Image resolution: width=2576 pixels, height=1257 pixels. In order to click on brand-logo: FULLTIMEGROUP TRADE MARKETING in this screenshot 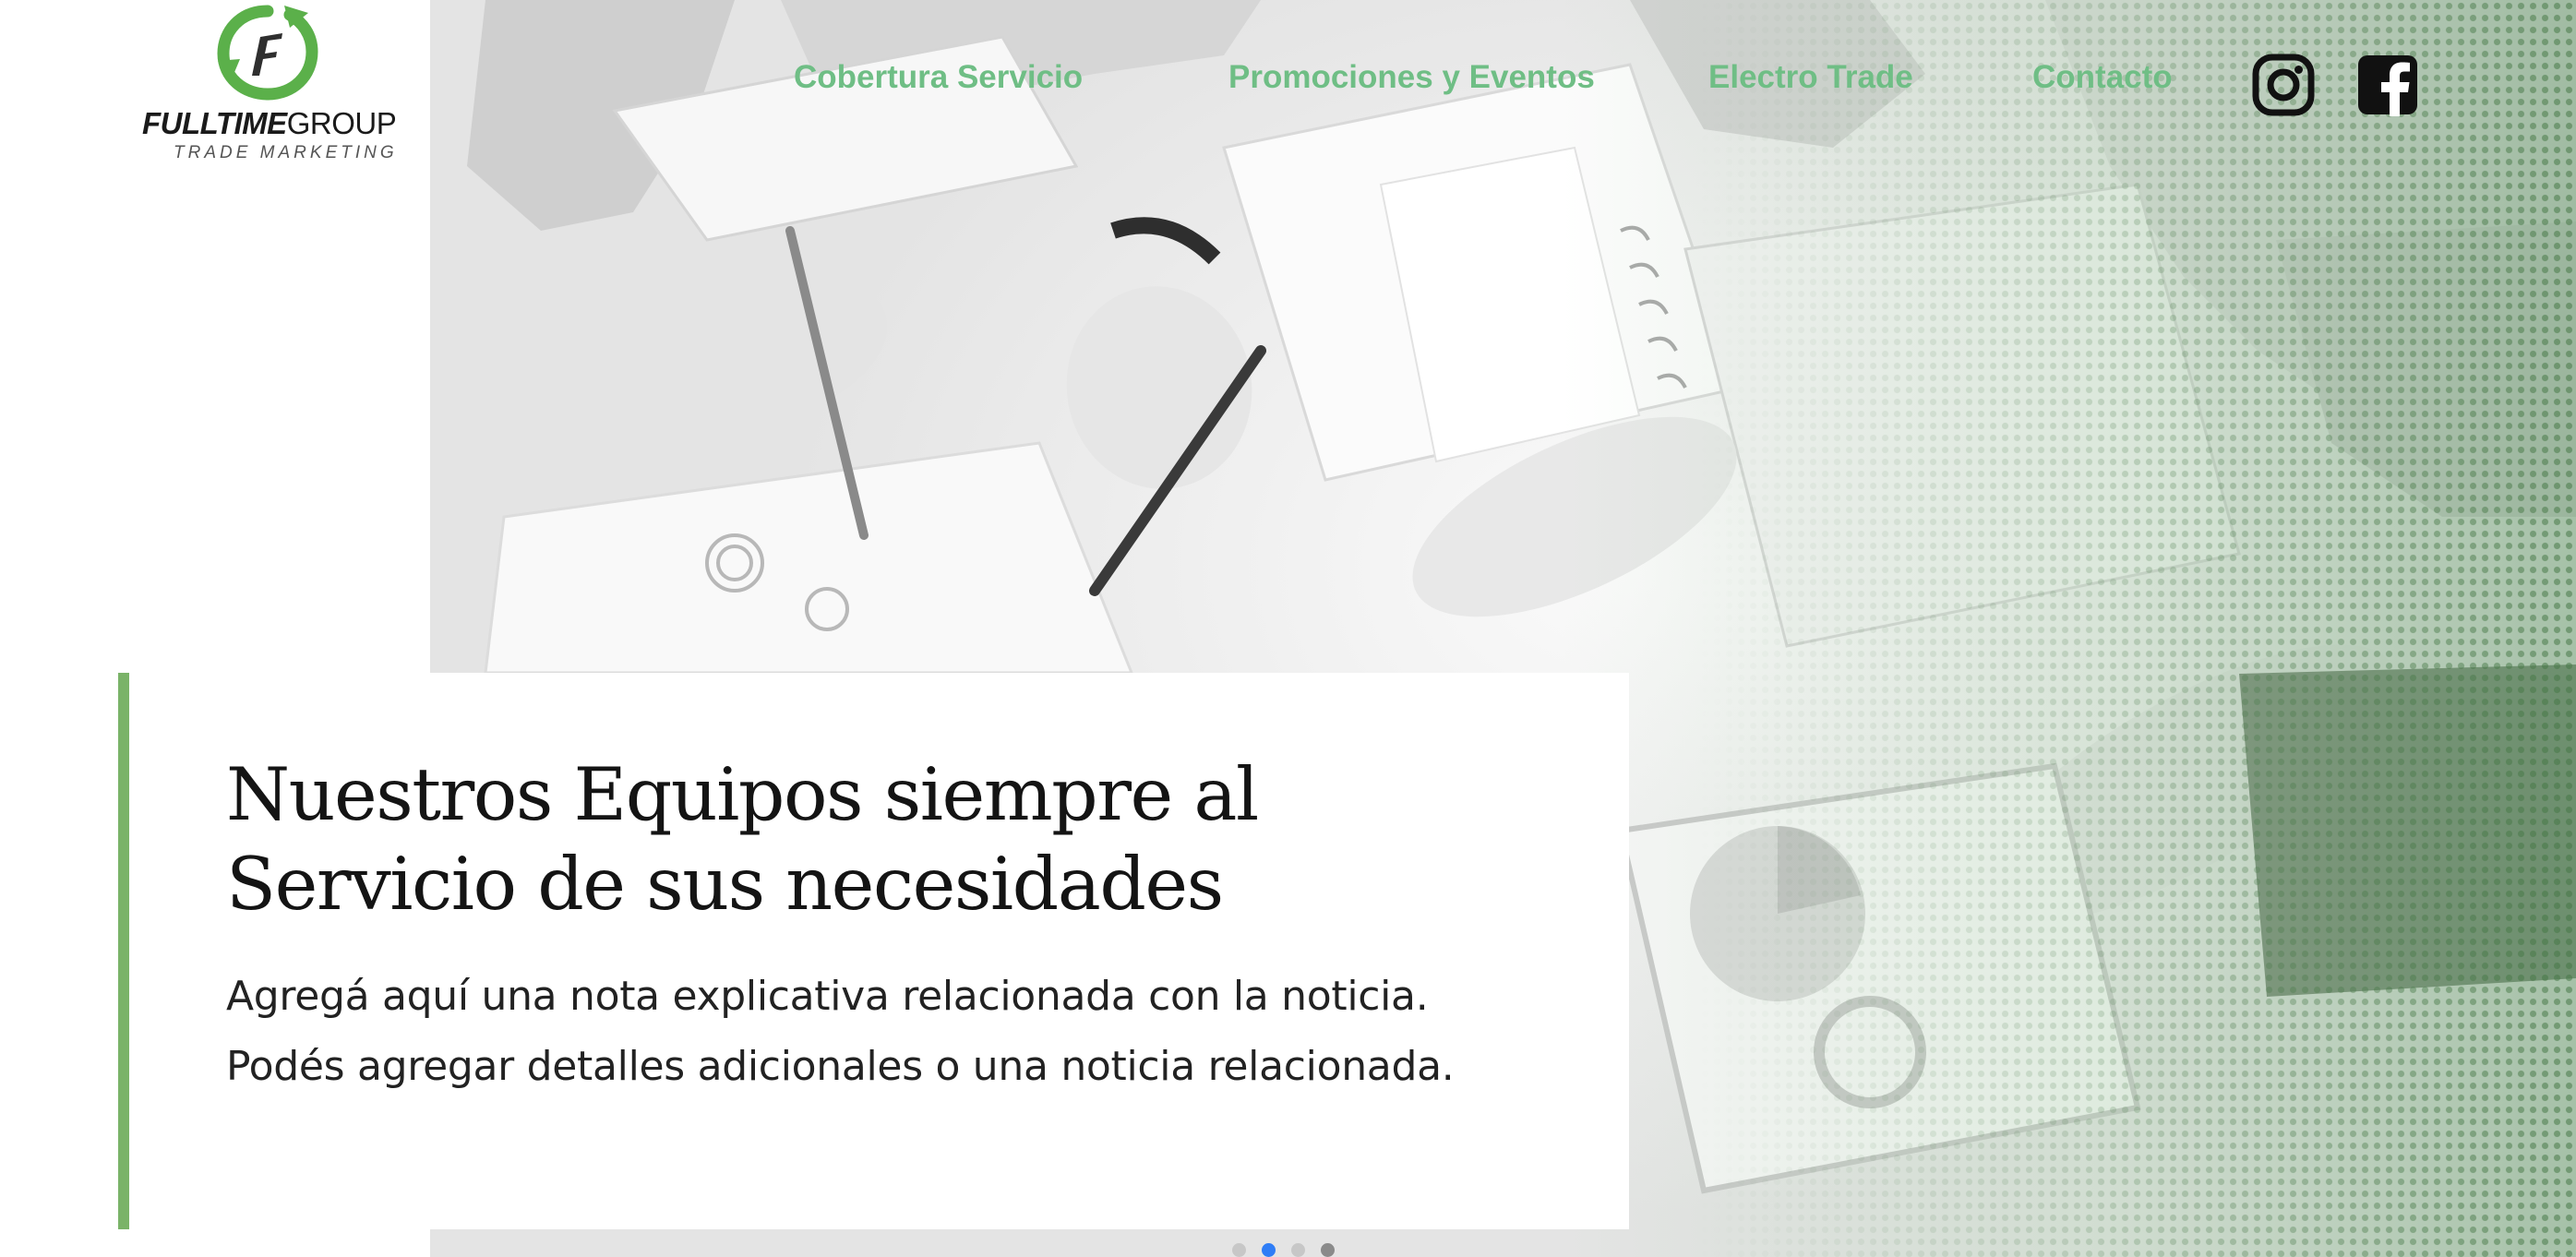, I will do `click(272, 83)`.